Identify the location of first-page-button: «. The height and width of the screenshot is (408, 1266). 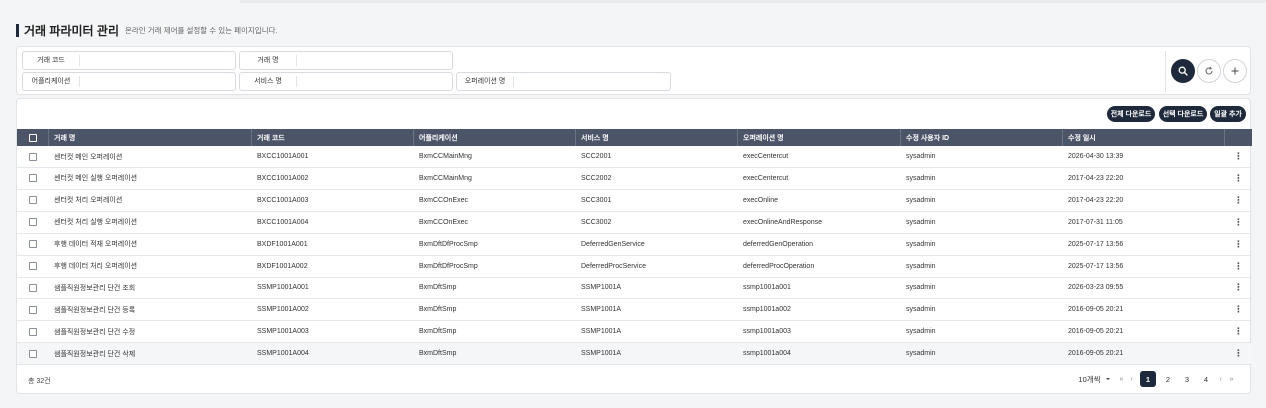
(1121, 379).